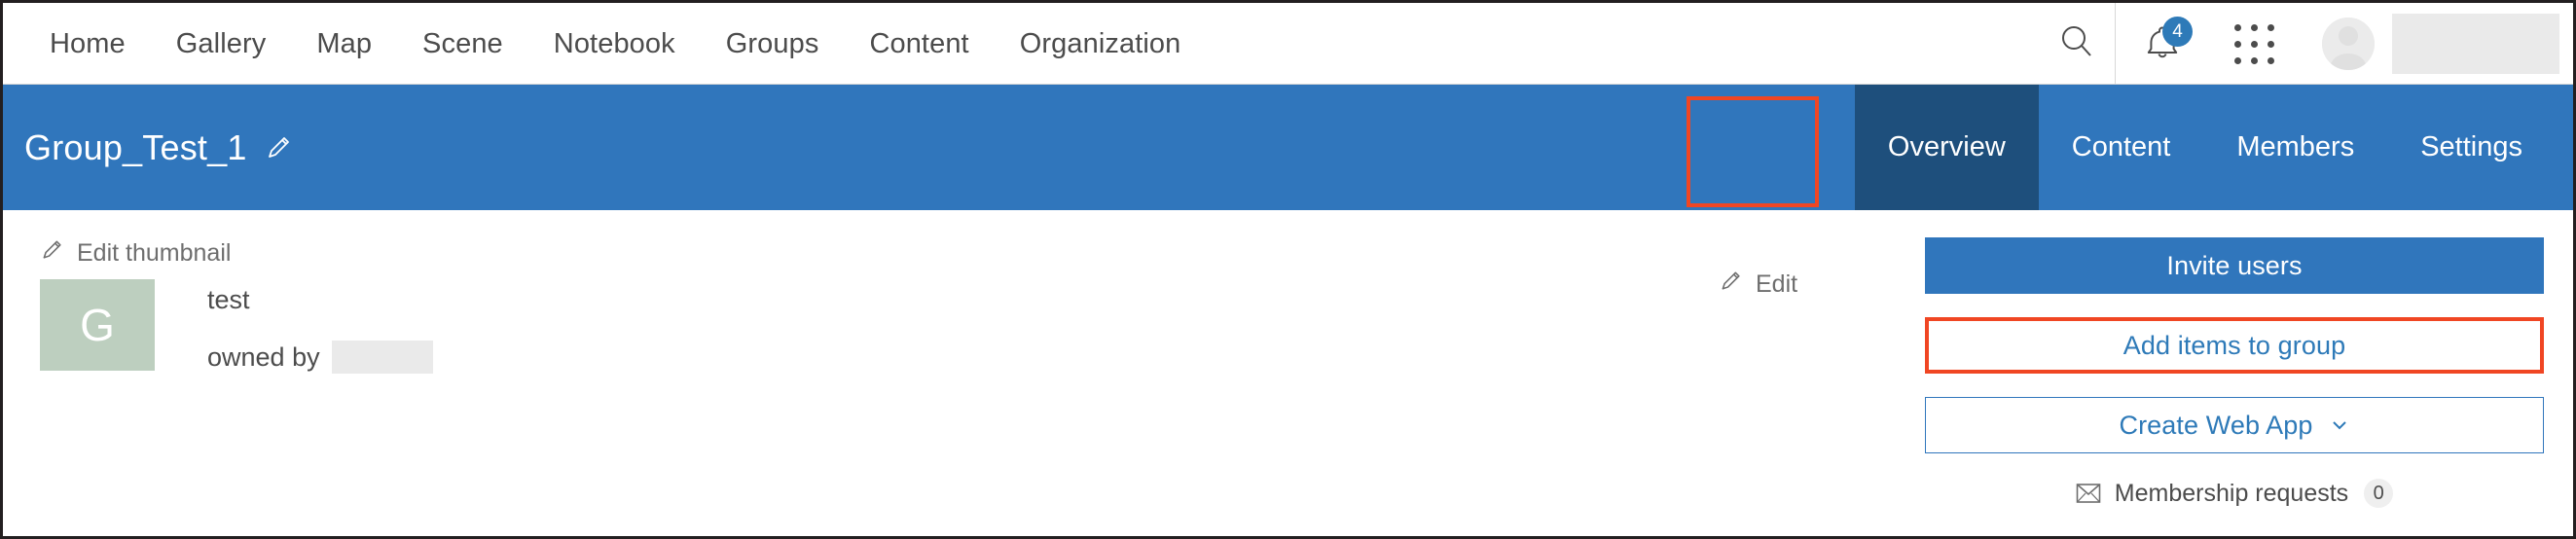 The width and height of the screenshot is (2576, 539). Describe the element at coordinates (2339, 425) in the screenshot. I see `chevron-down-icon` at that location.